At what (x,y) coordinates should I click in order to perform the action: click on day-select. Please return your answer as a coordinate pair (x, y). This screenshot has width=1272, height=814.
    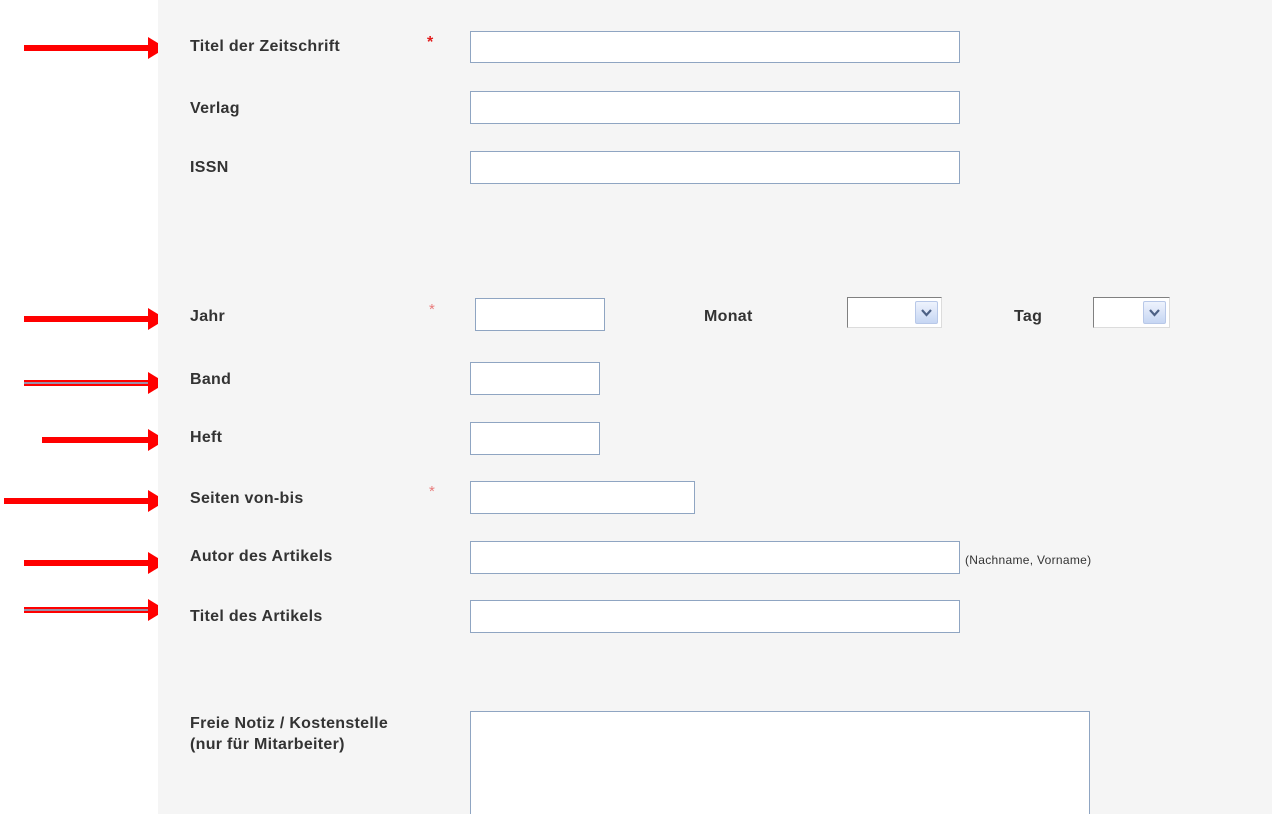
    Looking at the image, I should click on (1131, 312).